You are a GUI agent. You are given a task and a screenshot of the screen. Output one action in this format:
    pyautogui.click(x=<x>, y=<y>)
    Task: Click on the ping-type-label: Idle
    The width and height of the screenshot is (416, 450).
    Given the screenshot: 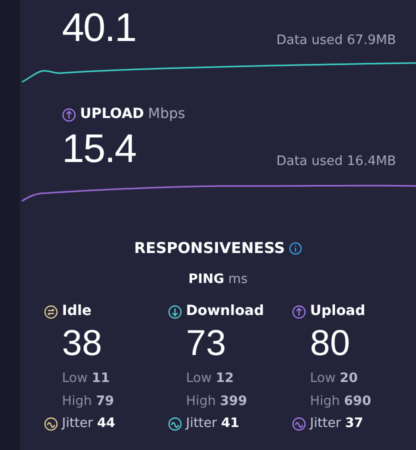 What is the action you would take?
    pyautogui.click(x=77, y=311)
    